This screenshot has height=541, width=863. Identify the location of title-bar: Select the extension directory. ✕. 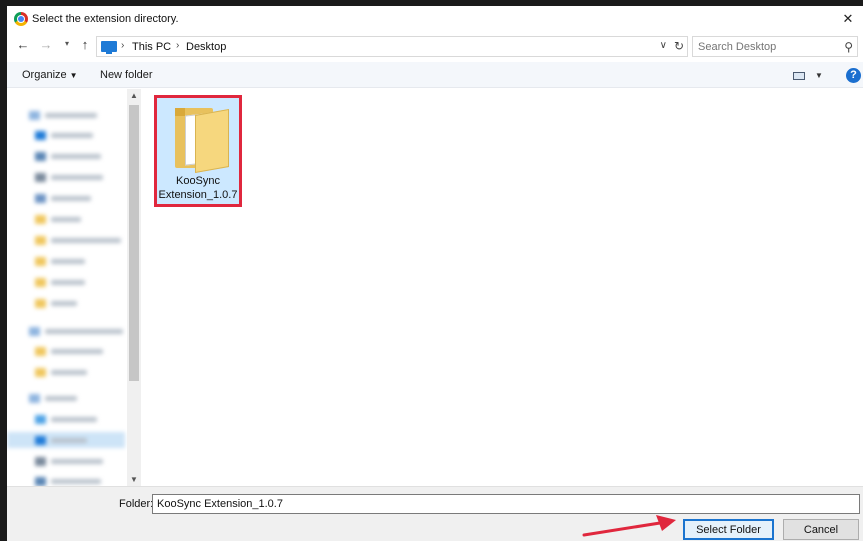
(435, 19).